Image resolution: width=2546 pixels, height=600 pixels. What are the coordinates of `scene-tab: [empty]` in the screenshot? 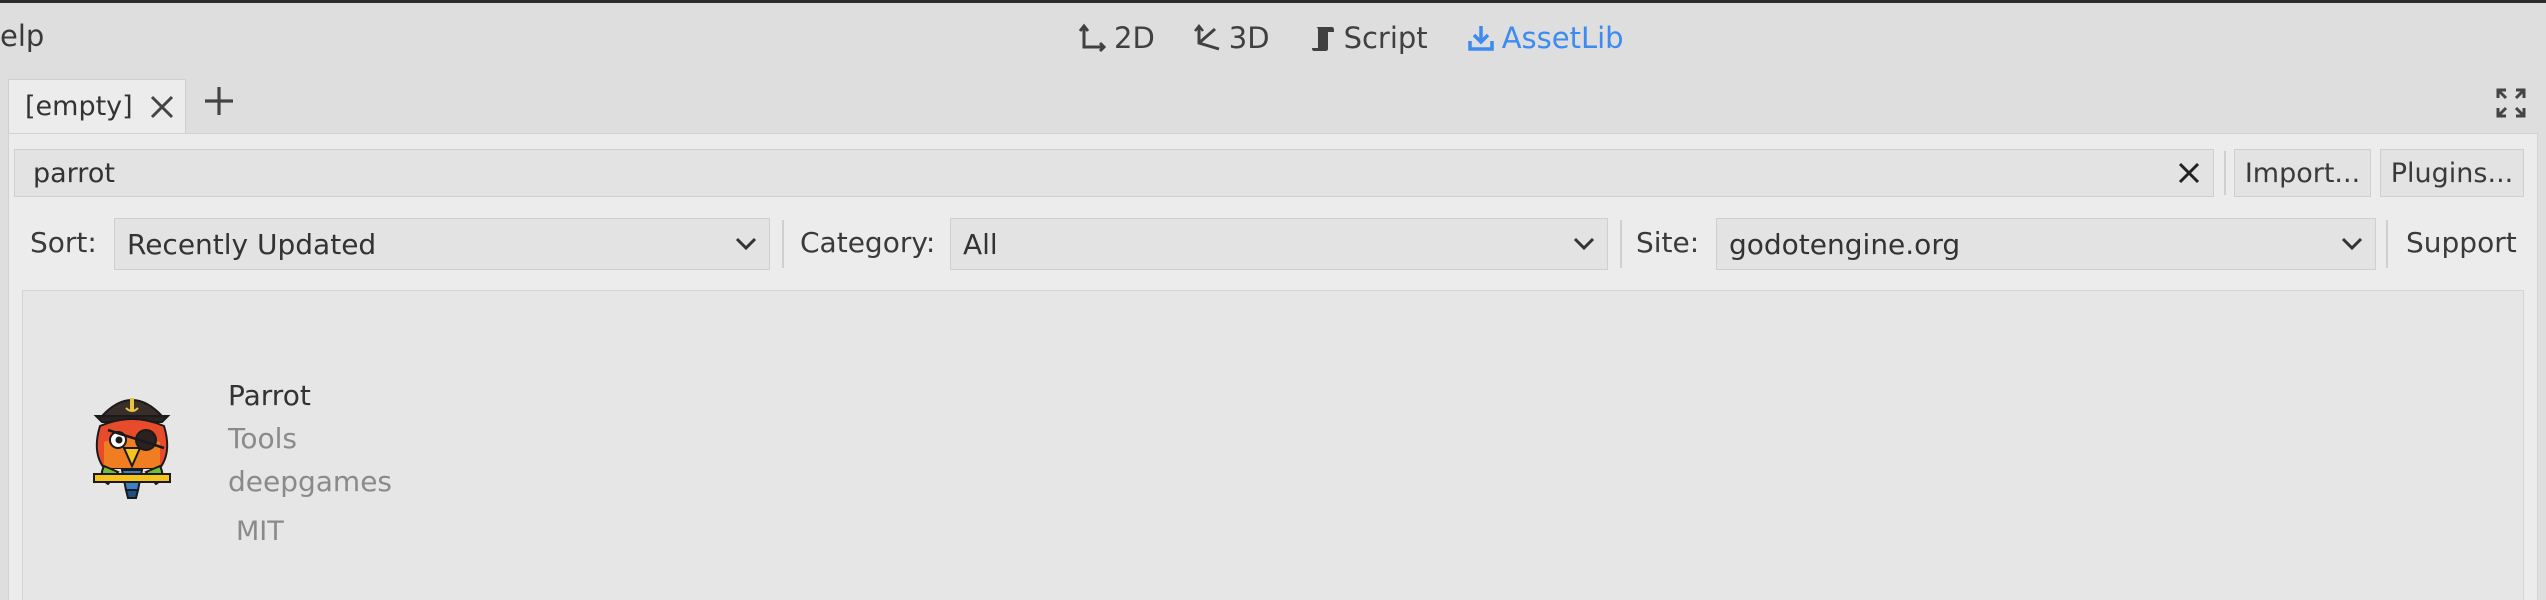 It's located at (97, 106).